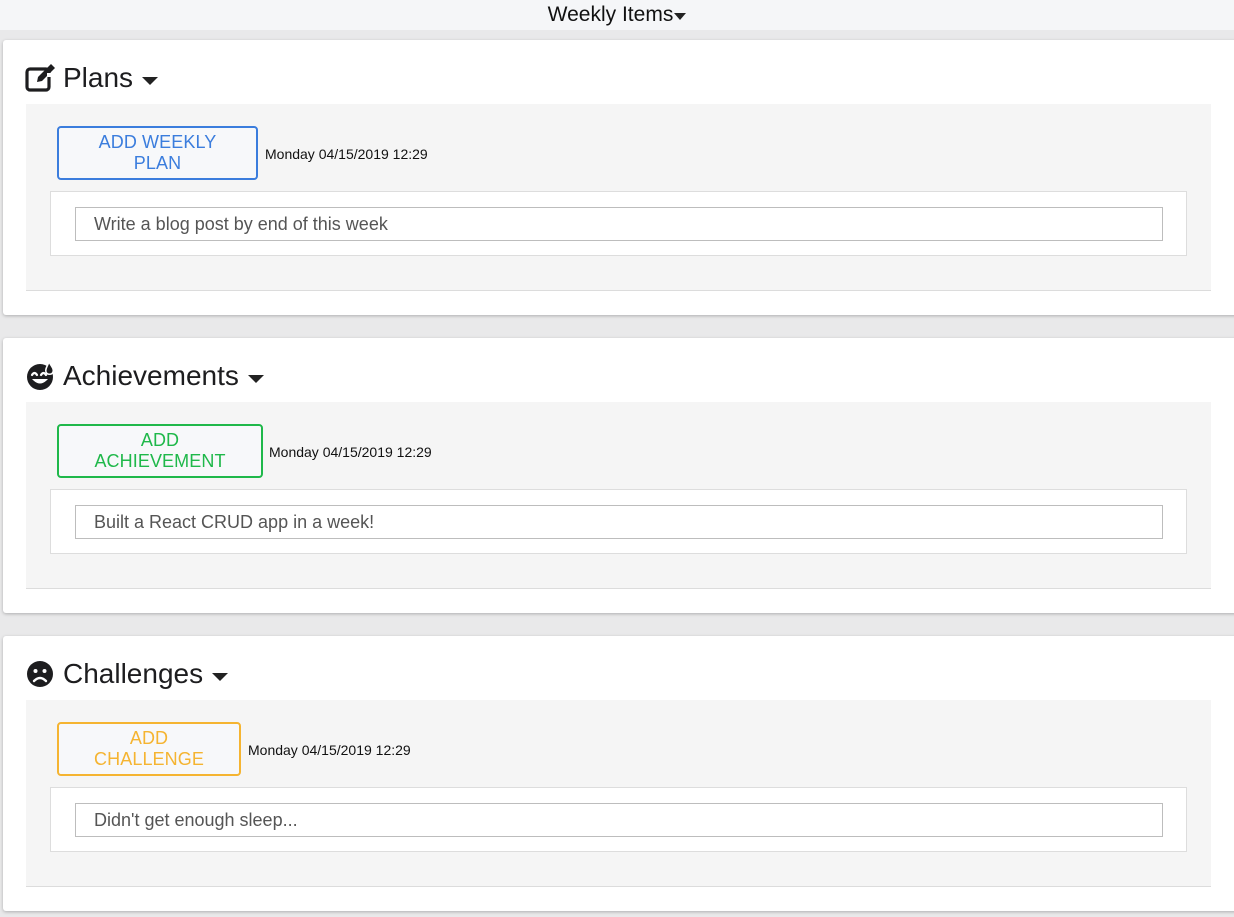 The image size is (1234, 917). What do you see at coordinates (610, 14) in the screenshot?
I see `page-title: Weekly Items` at bounding box center [610, 14].